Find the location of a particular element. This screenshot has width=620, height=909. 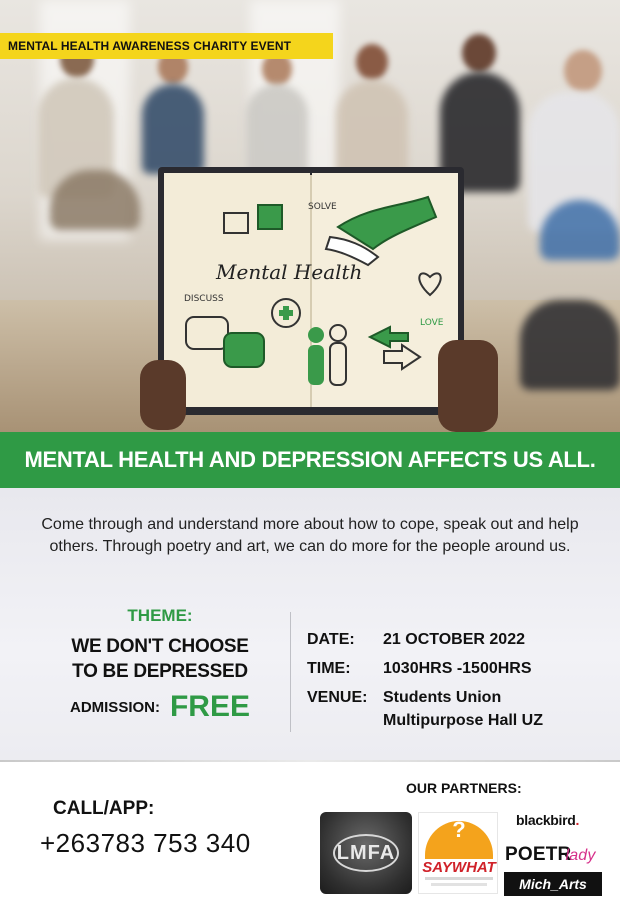

call-label: CALL/APP: is located at coordinates (104, 808).